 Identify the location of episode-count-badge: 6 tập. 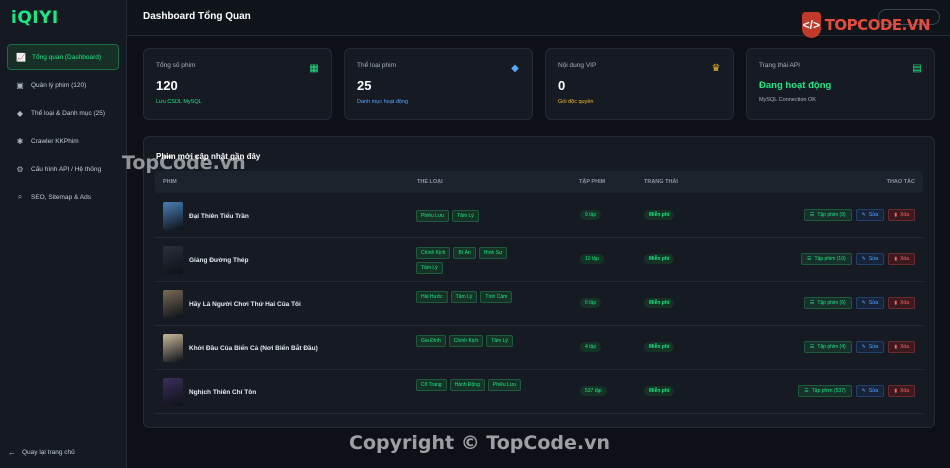
(591, 303).